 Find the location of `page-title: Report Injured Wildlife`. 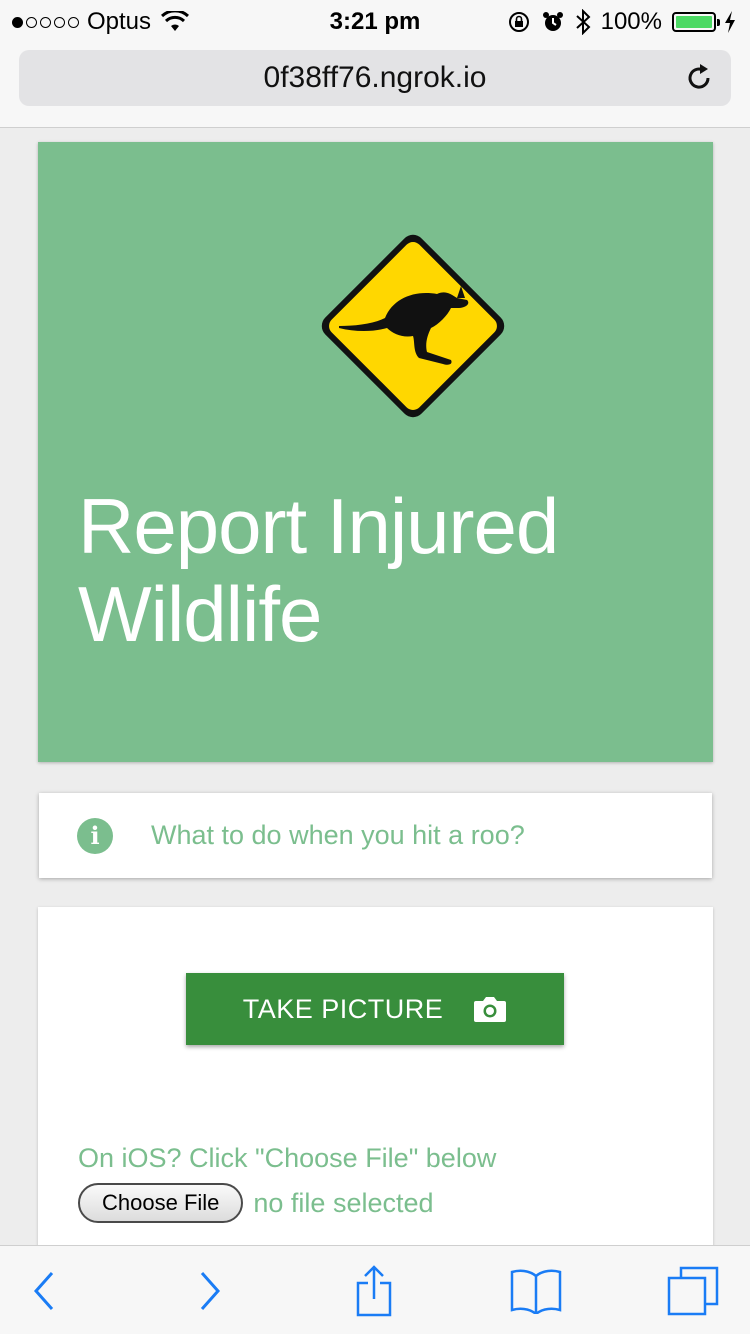

page-title: Report Injured Wildlife is located at coordinates (318, 570).